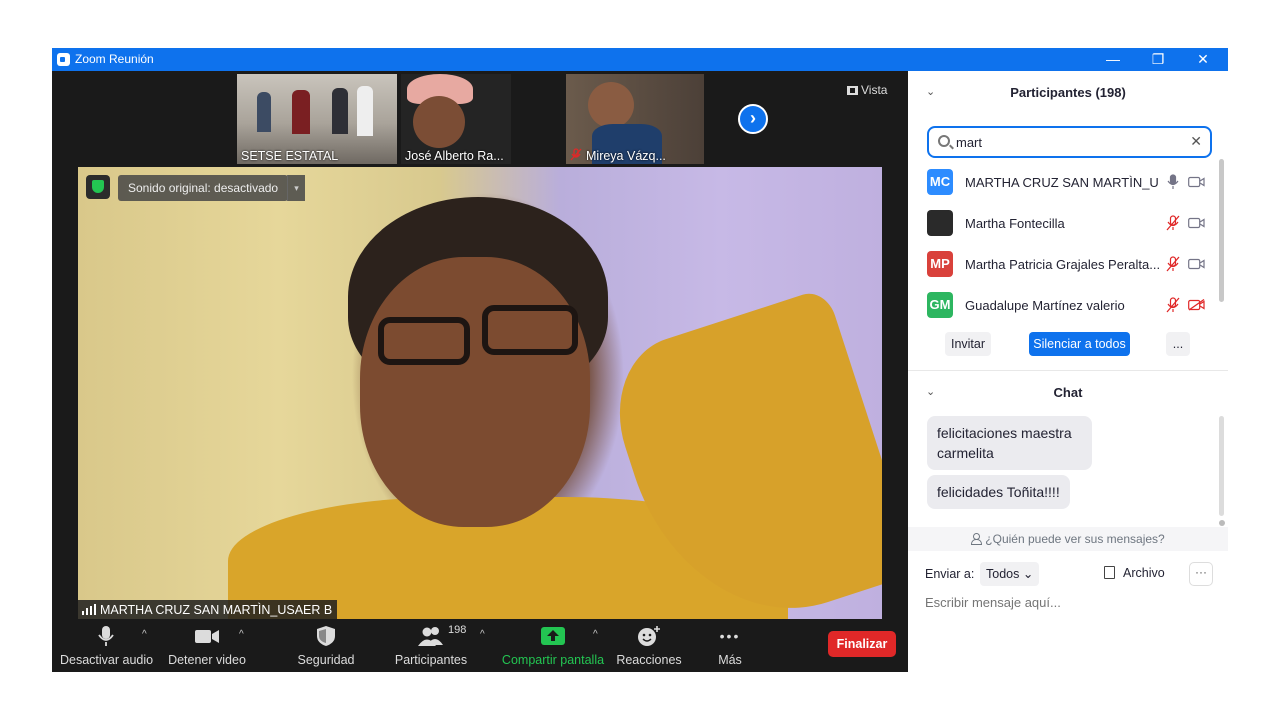 The image size is (1280, 720). Describe the element at coordinates (89, 609) in the screenshot. I see `signal-bars-icon` at that location.